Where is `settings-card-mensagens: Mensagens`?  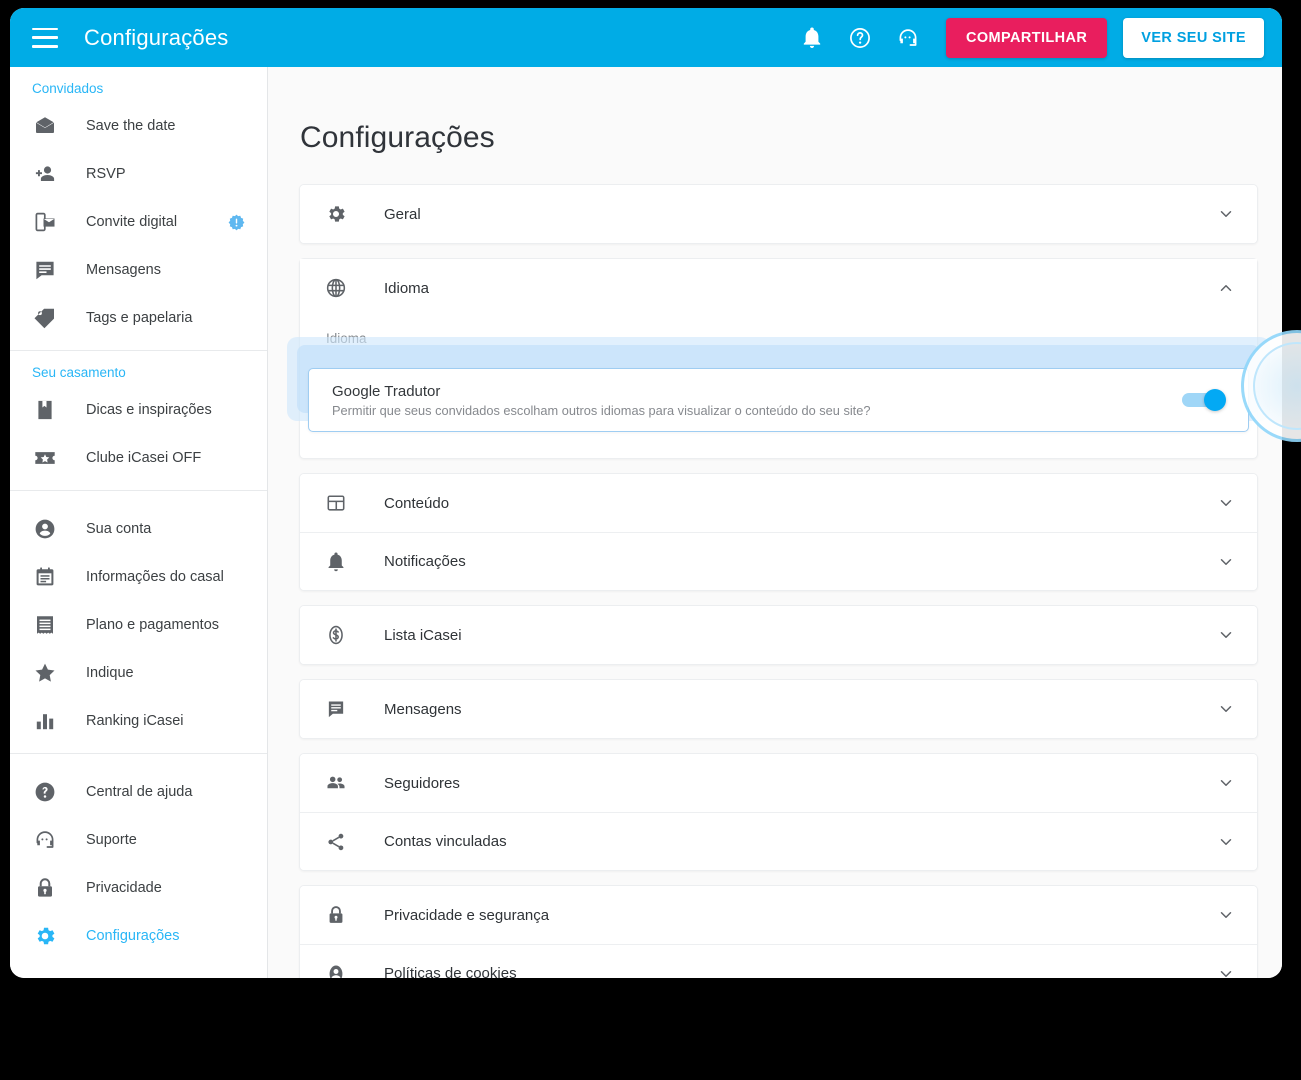
settings-card-mensagens: Mensagens is located at coordinates (778, 709).